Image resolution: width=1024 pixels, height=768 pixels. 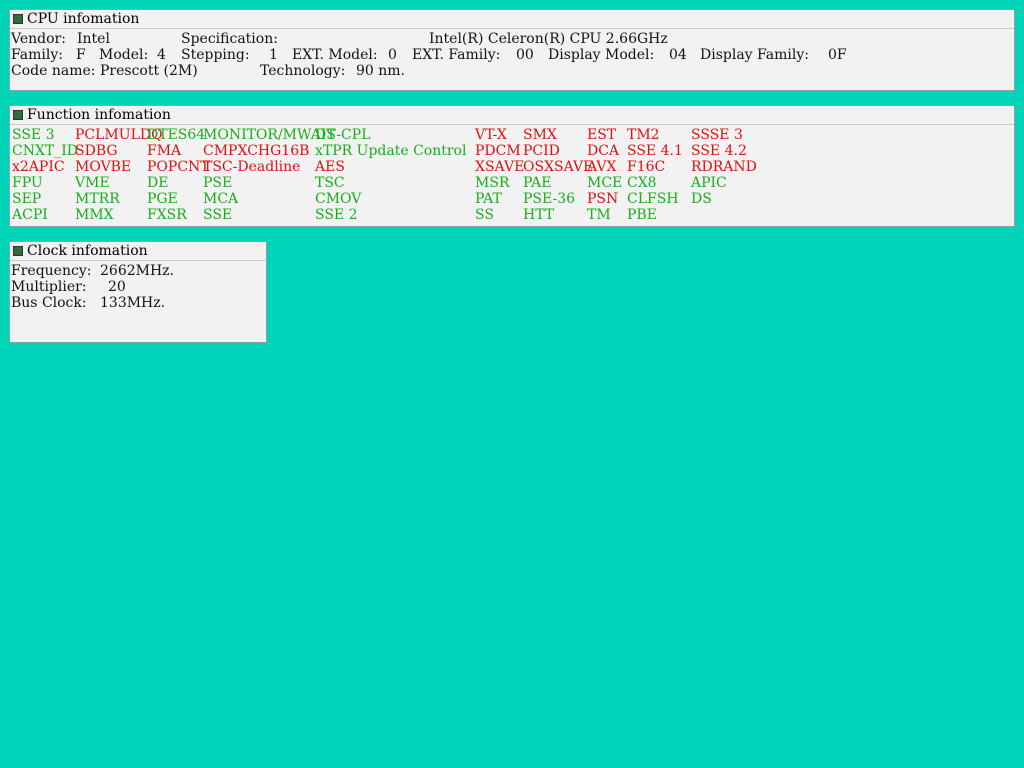 I want to click on cpu-info-header: CPU infomation, so click(x=512, y=19).